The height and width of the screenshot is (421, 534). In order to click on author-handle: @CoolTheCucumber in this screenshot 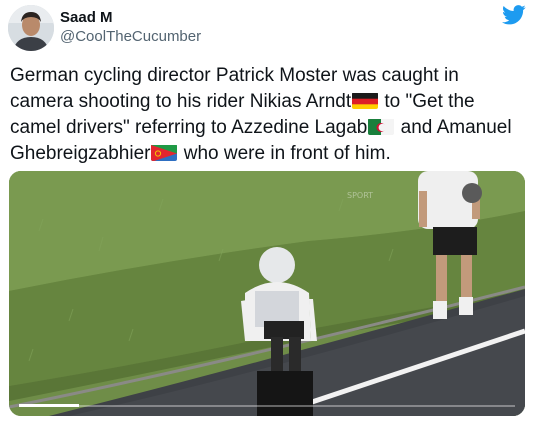, I will do `click(130, 37)`.